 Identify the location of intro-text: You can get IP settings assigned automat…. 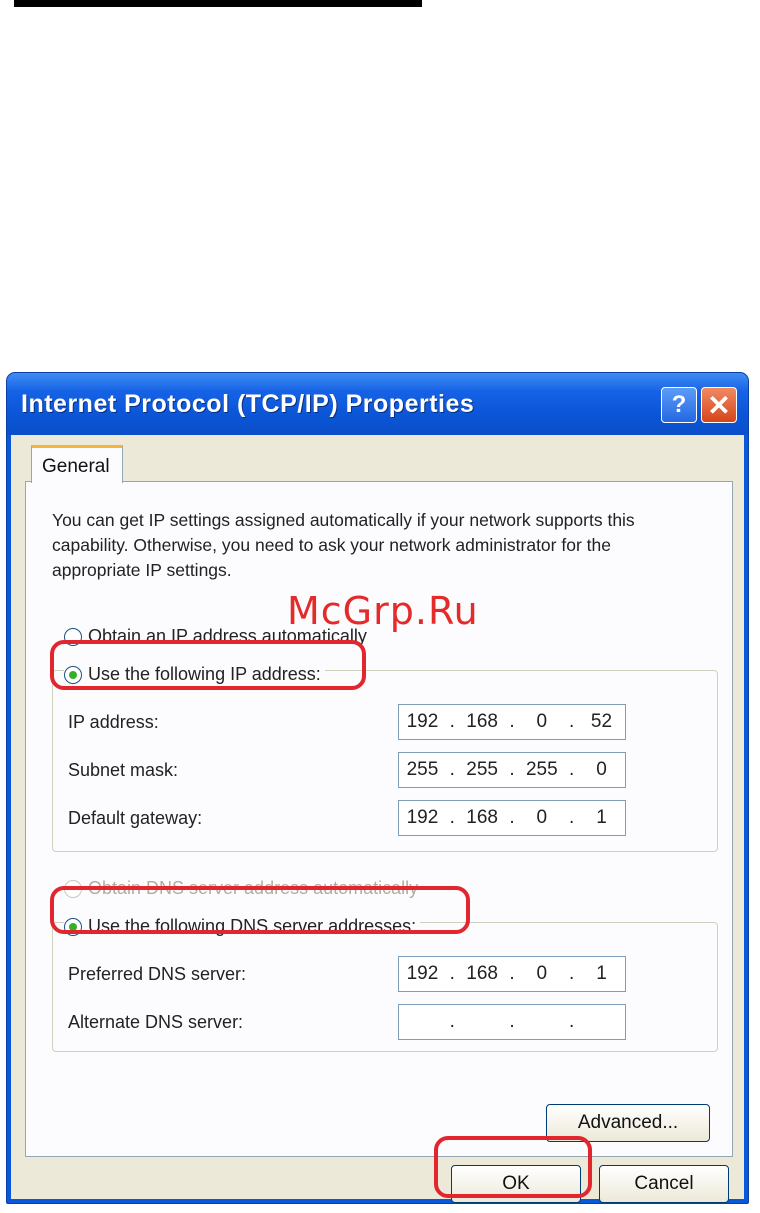
(343, 545).